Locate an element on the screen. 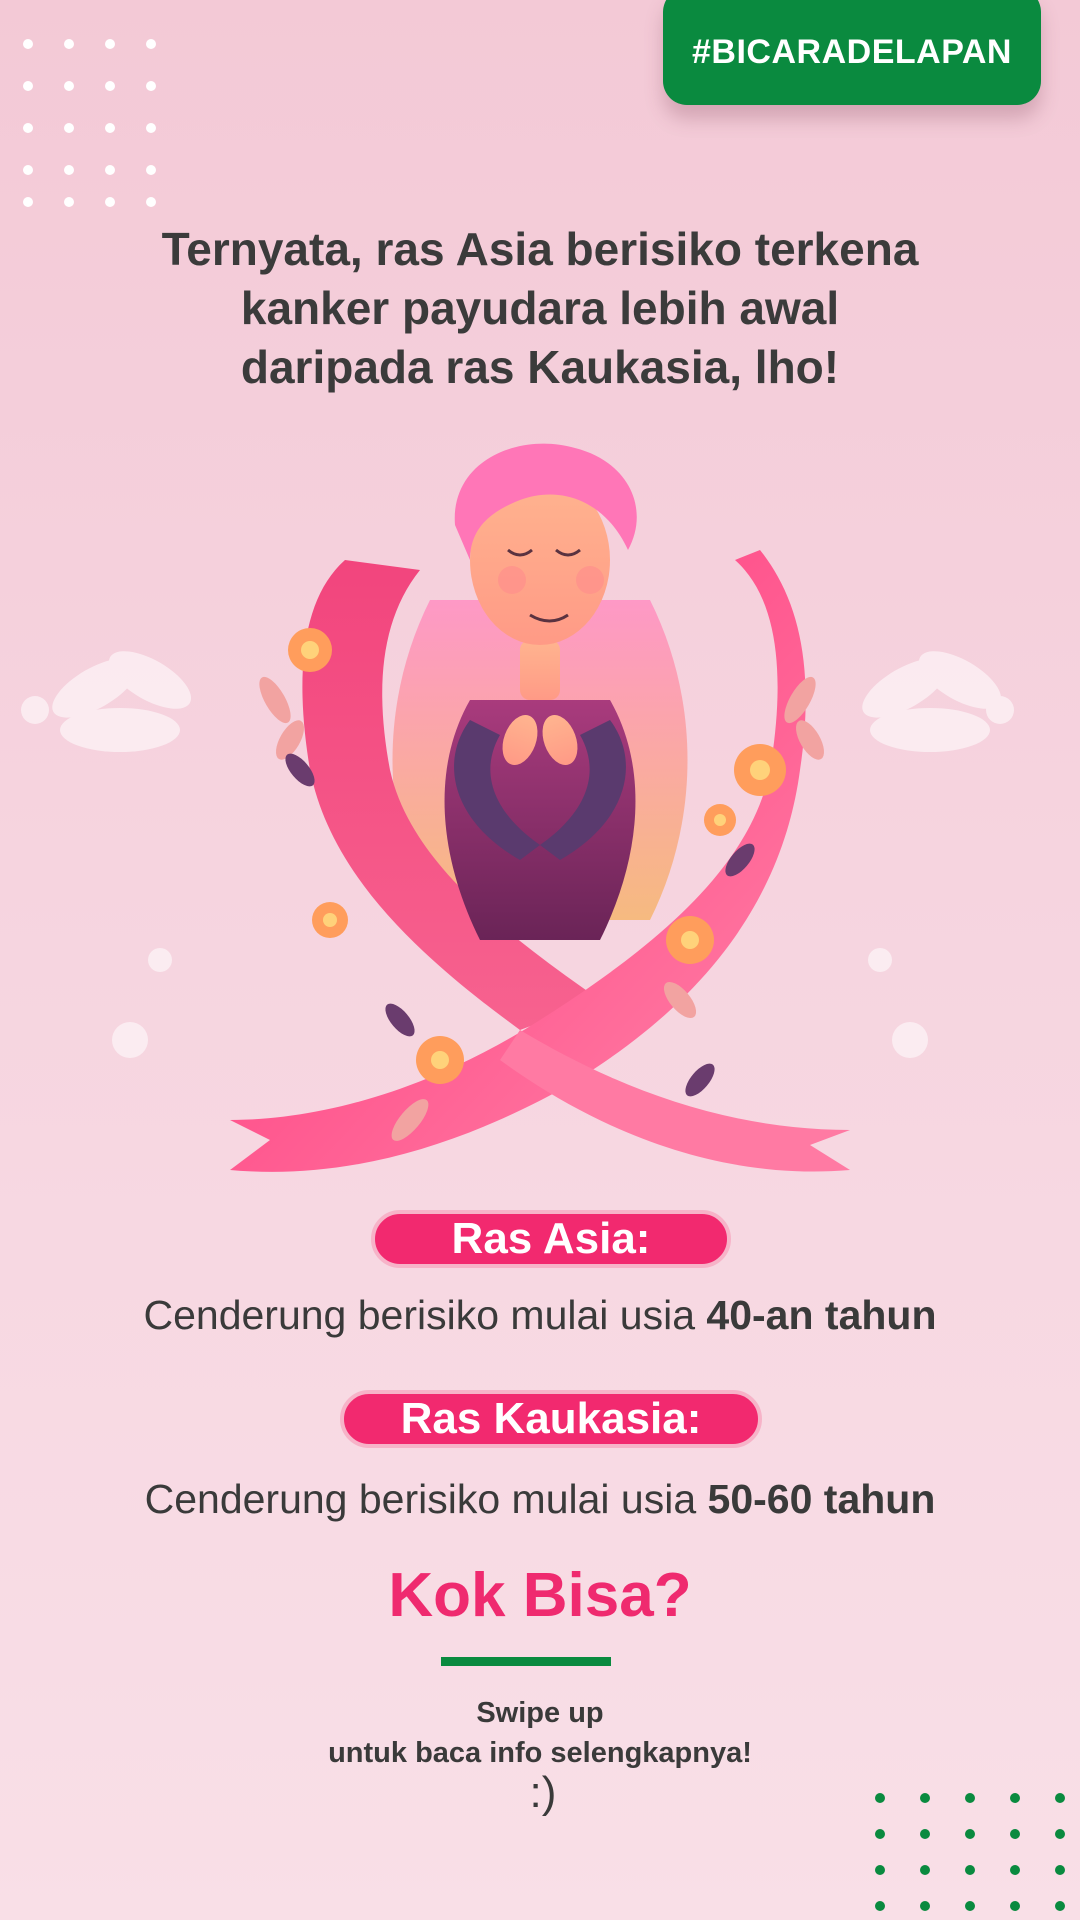  swipe-up-line-1: Swipe up is located at coordinates (540, 1713).